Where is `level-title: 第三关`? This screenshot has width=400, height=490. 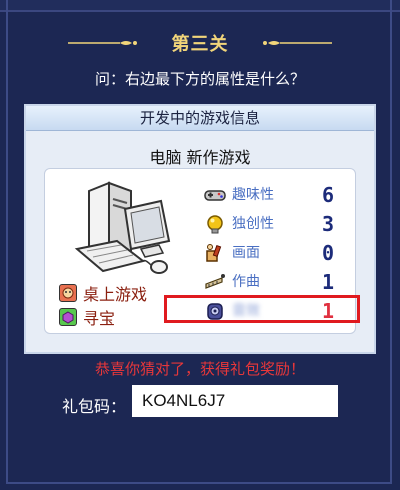
level-title: 第三关 is located at coordinates (200, 44).